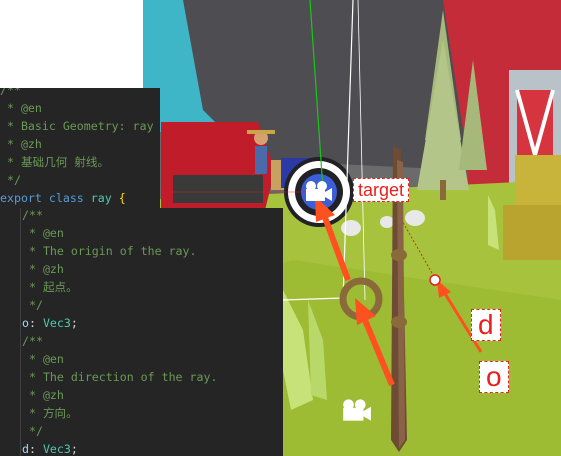  Describe the element at coordinates (25, 323) in the screenshot. I see `property-name: o` at that location.